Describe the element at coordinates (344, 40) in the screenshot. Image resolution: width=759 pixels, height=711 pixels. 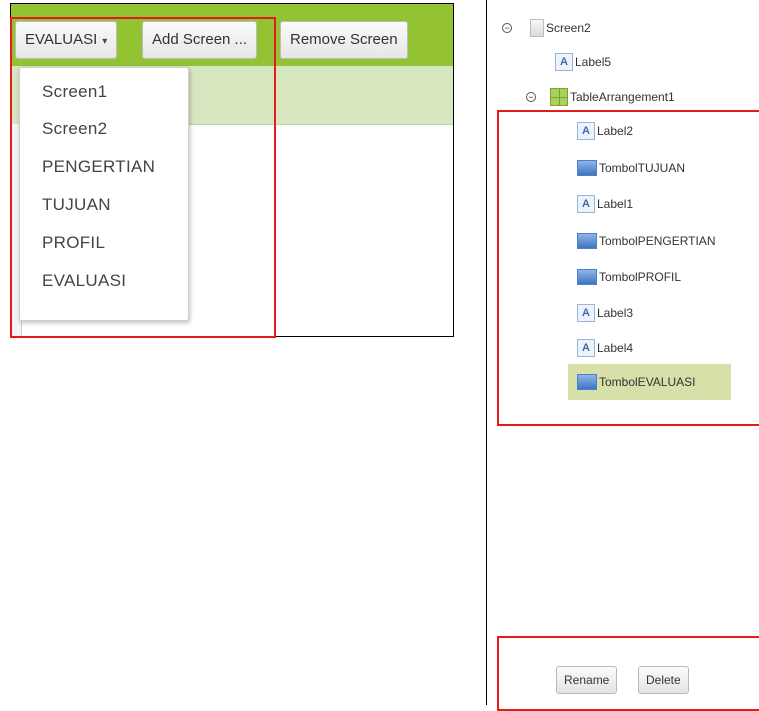
I see `remove-screen-button: Remove Screen` at that location.